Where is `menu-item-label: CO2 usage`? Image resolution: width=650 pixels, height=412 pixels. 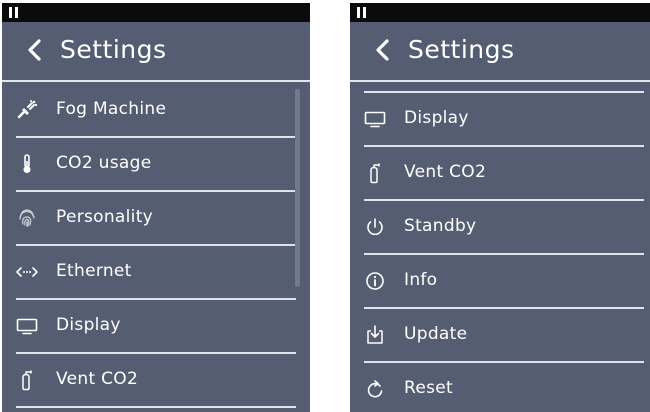
menu-item-label: CO2 usage is located at coordinates (104, 163).